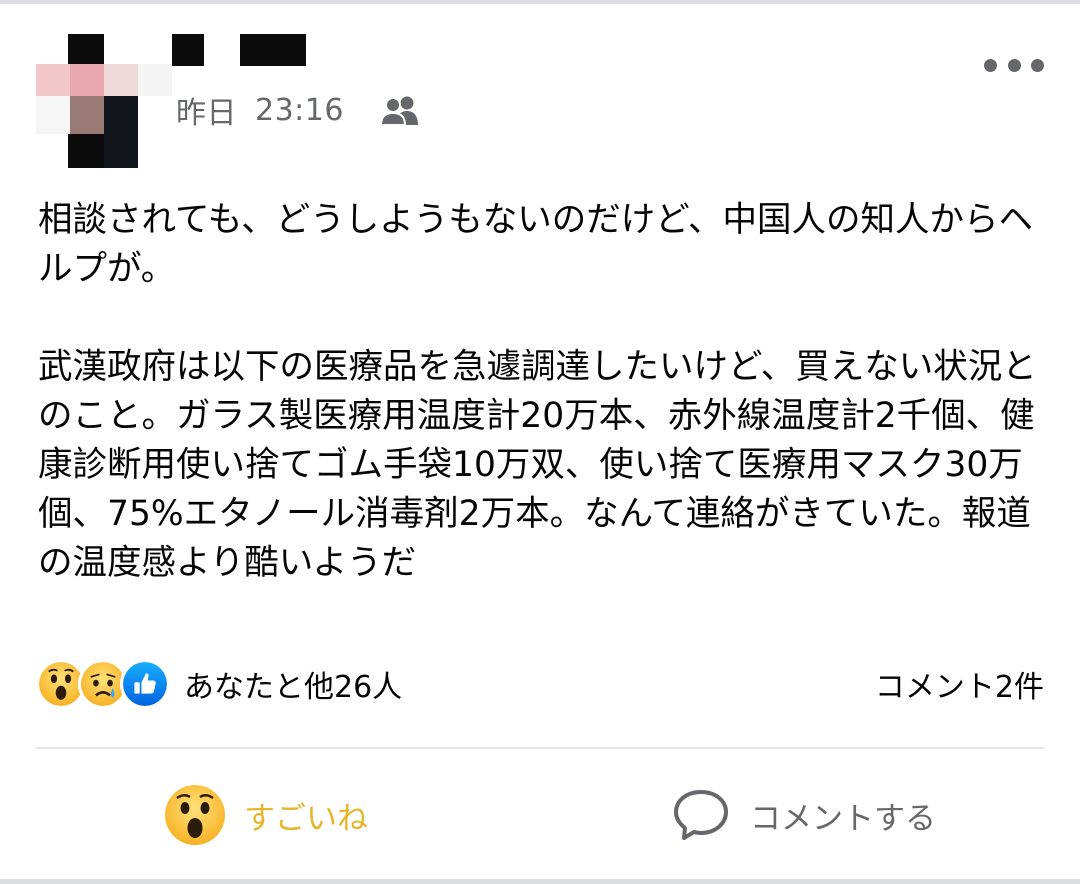  Describe the element at coordinates (206, 110) in the screenshot. I see `timestamp-day: 昨日` at that location.